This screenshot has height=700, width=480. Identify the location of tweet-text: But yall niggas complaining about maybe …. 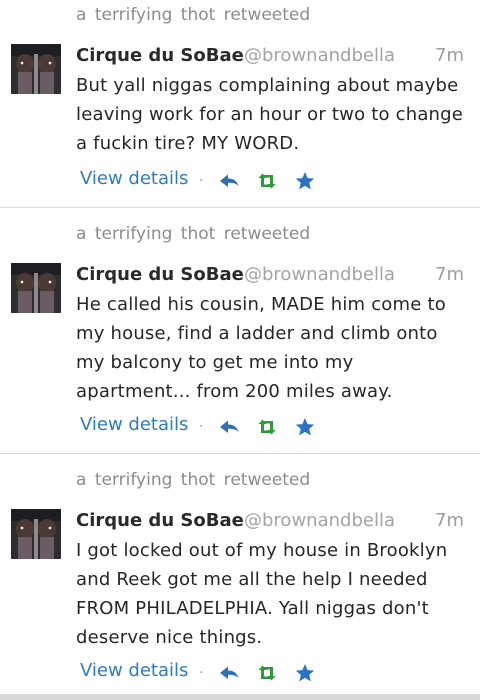
(270, 114).